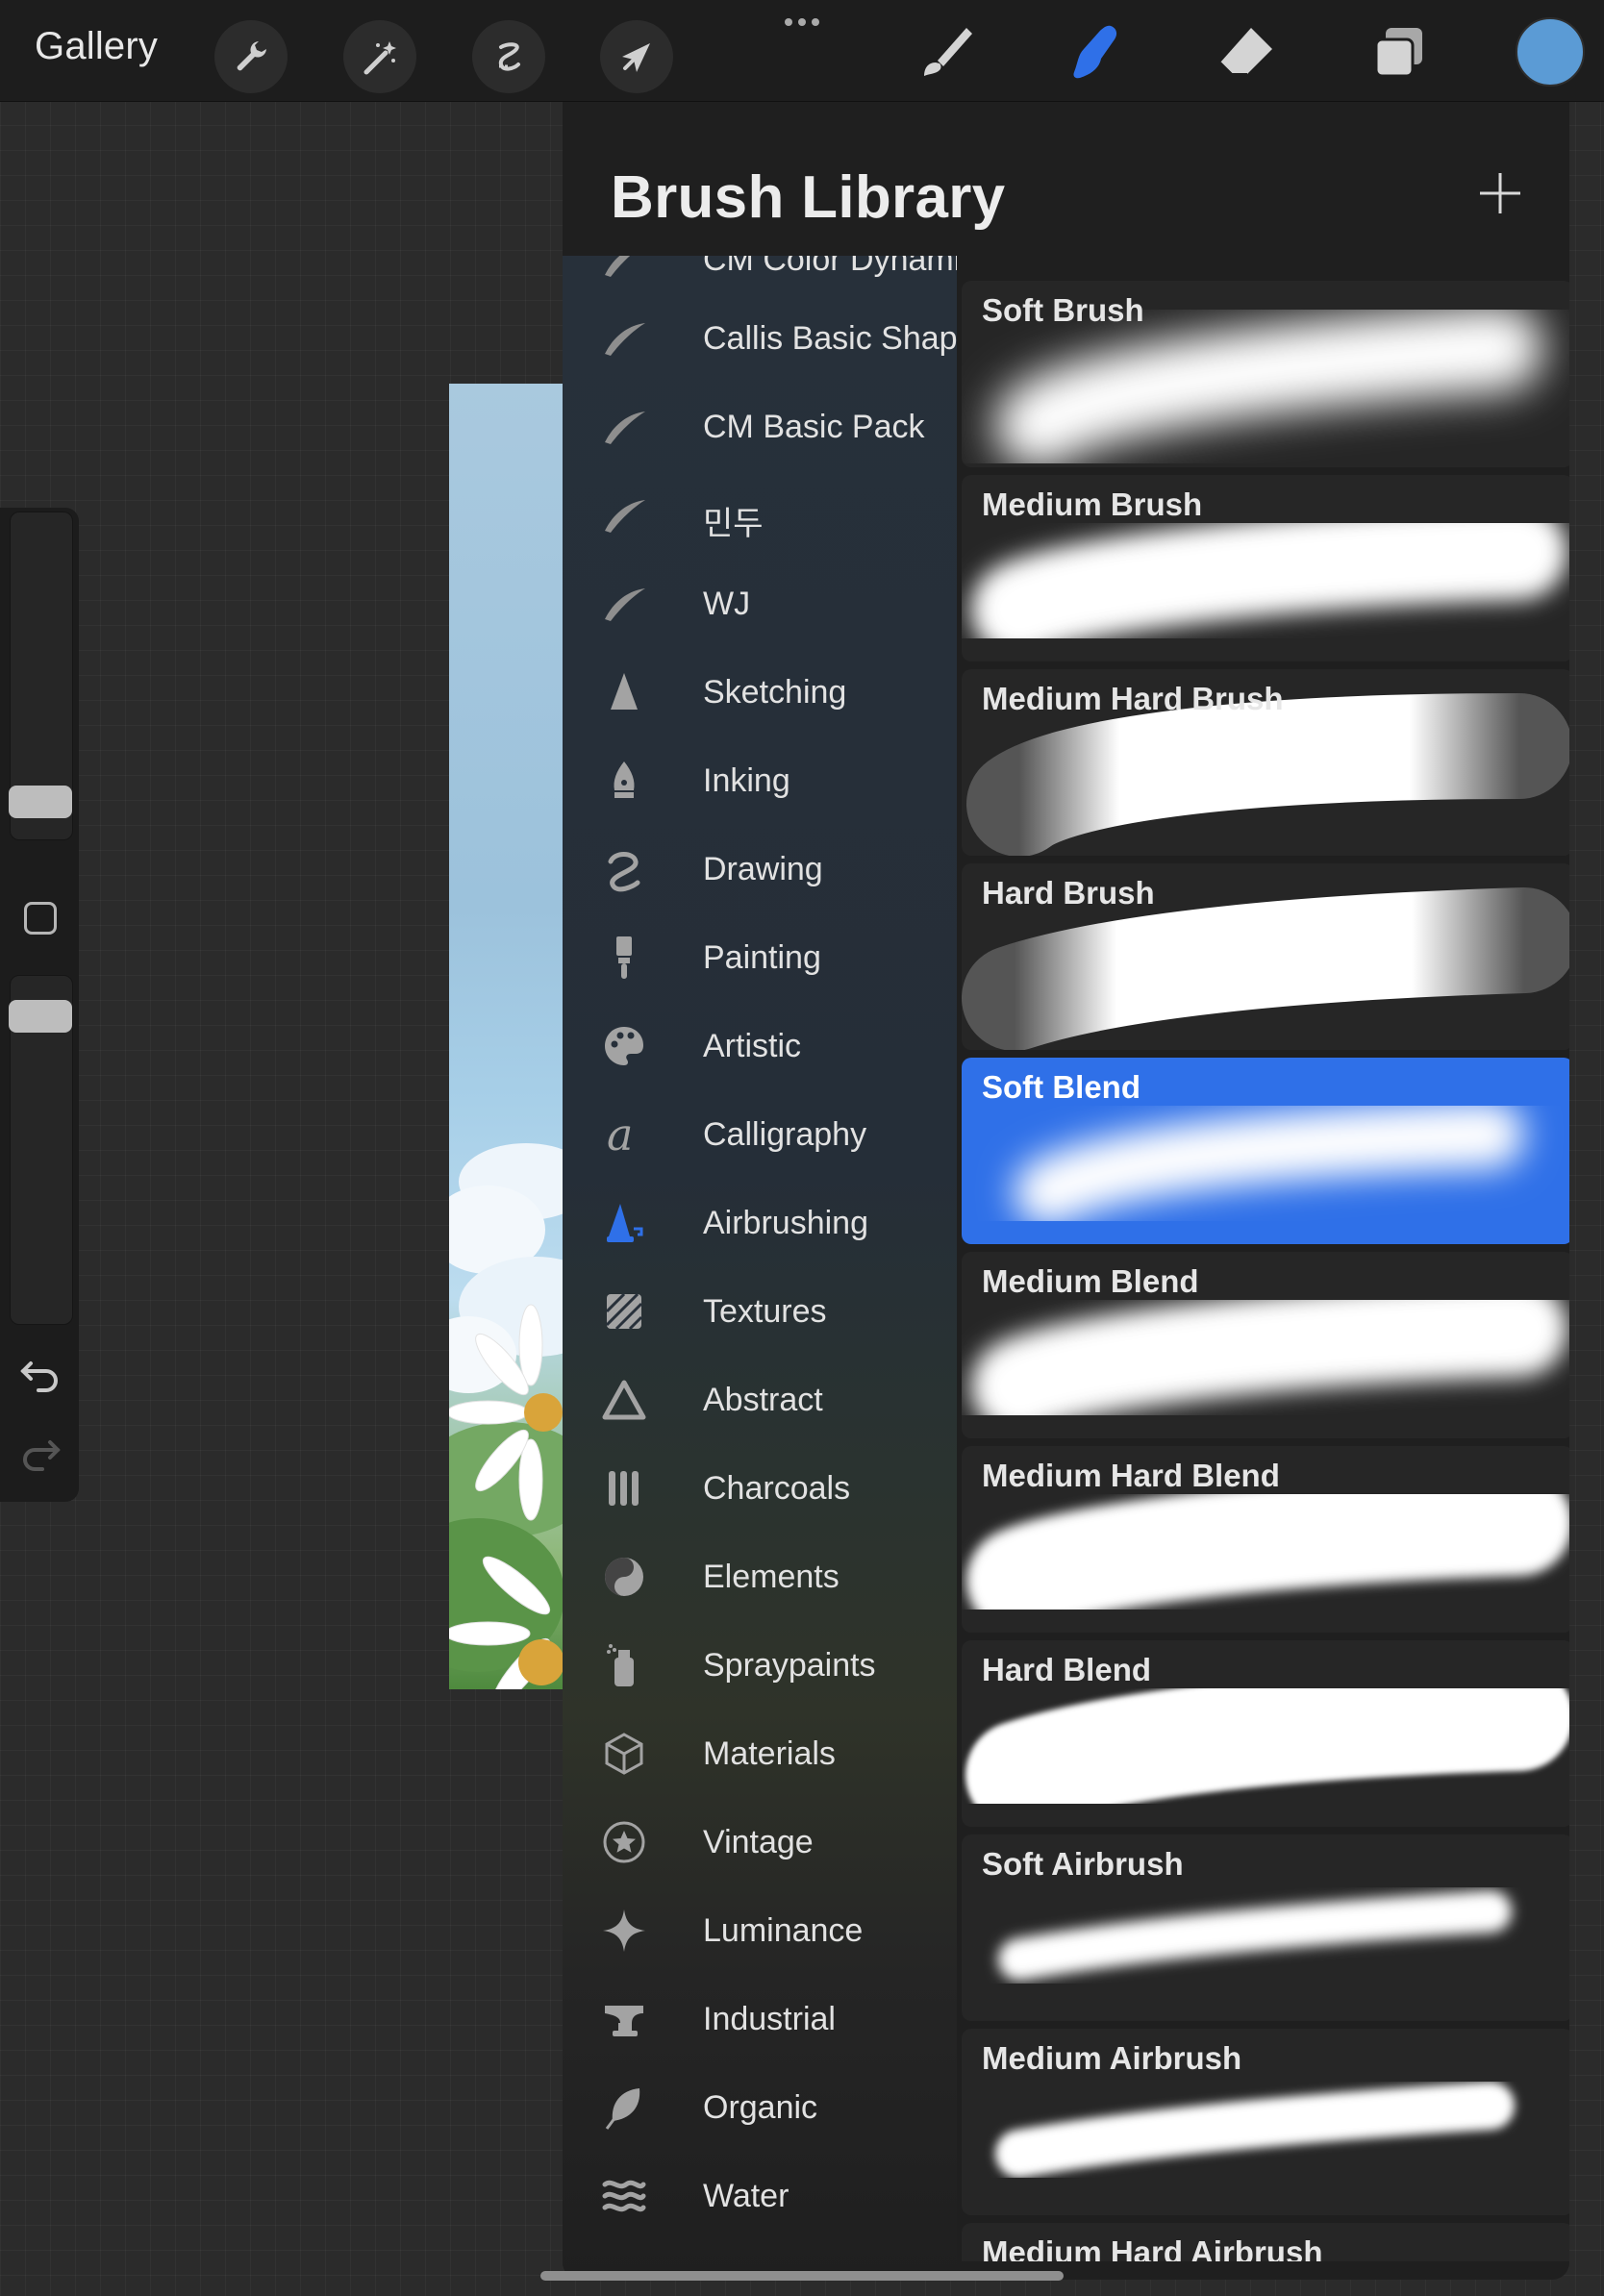 The height and width of the screenshot is (2296, 1604). I want to click on erase-tool-button, so click(1246, 52).